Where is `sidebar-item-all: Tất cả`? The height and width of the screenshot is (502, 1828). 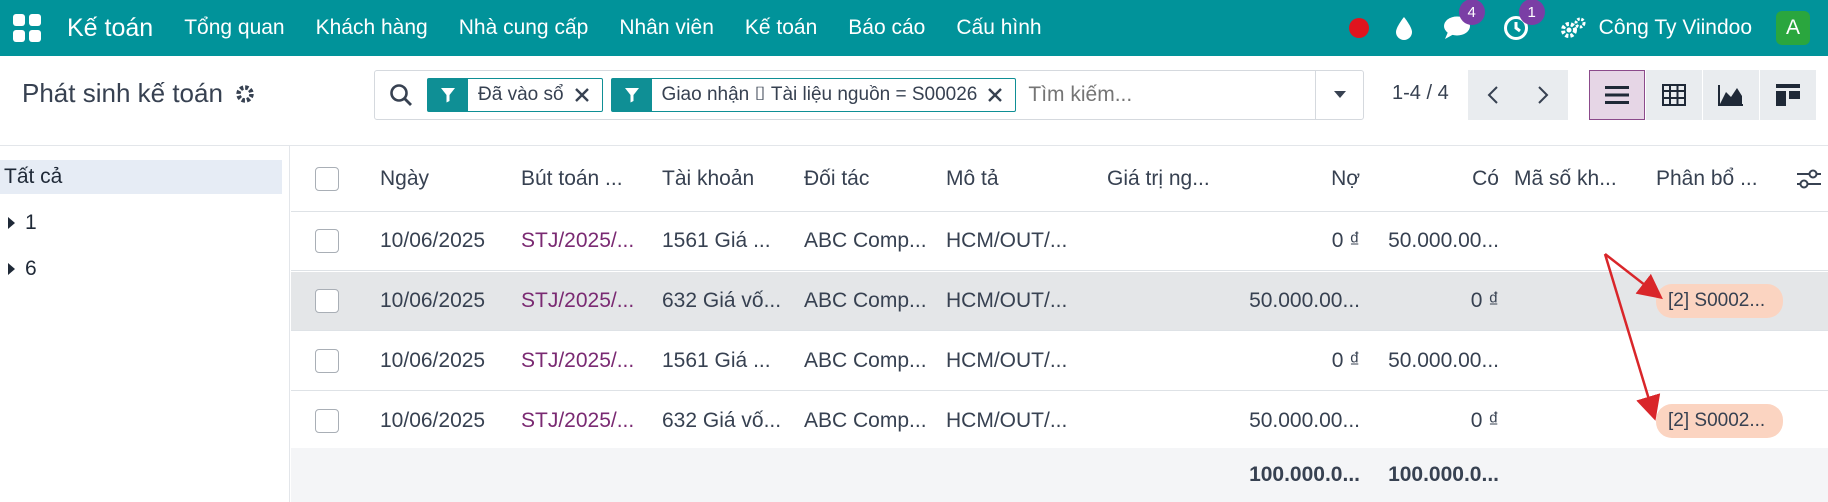 sidebar-item-all: Tất cả is located at coordinates (141, 177).